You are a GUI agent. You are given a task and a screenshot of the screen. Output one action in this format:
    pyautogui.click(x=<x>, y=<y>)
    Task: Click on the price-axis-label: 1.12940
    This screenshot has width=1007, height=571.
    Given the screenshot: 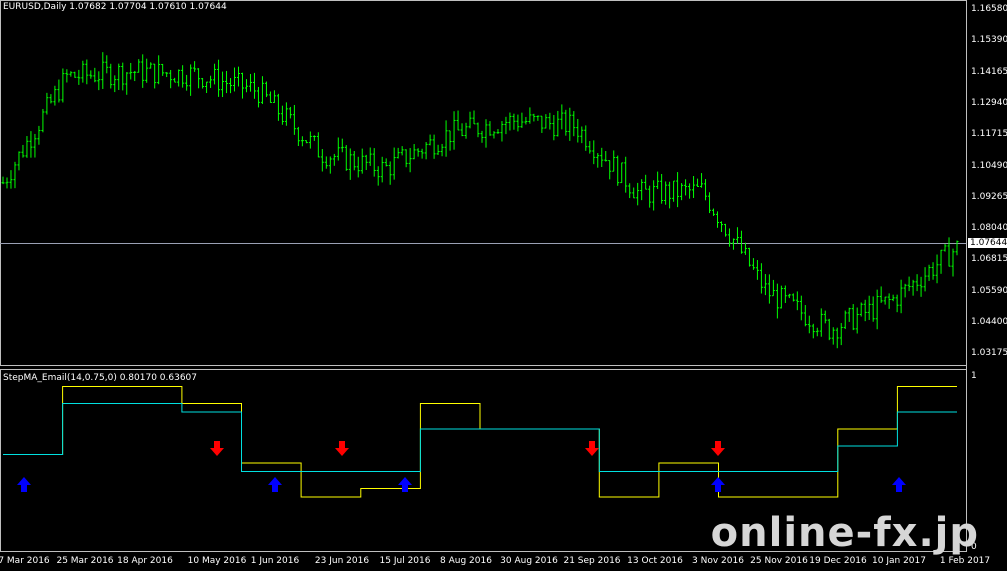 What is the action you would take?
    pyautogui.click(x=989, y=102)
    